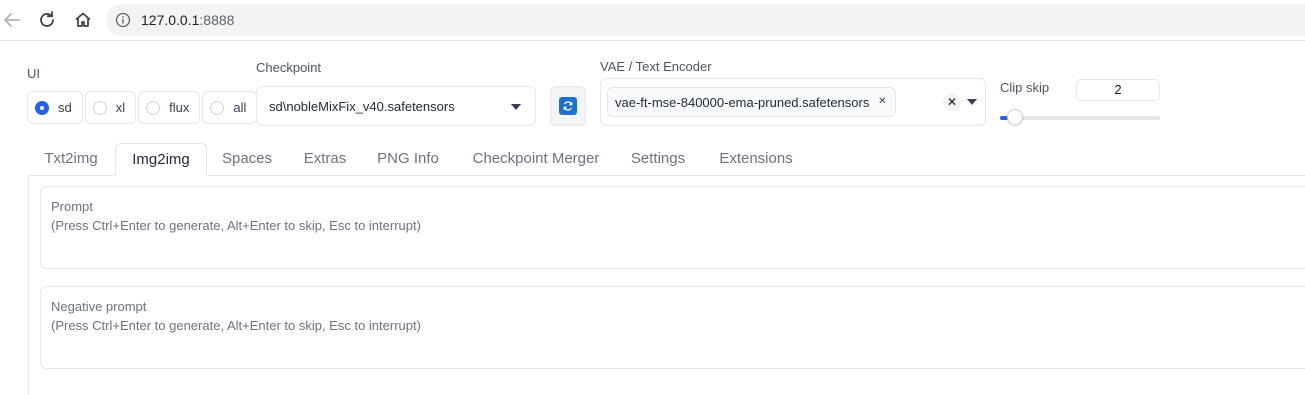  What do you see at coordinates (756, 159) in the screenshot?
I see `tab-extensions: Extensions` at bounding box center [756, 159].